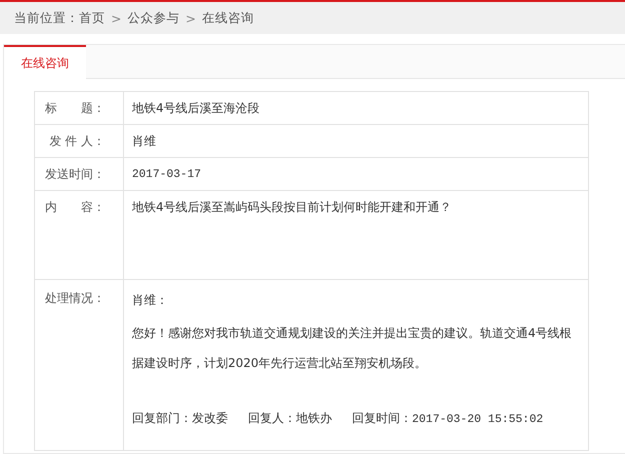  I want to click on field-value: 2017-03-17, so click(356, 174).